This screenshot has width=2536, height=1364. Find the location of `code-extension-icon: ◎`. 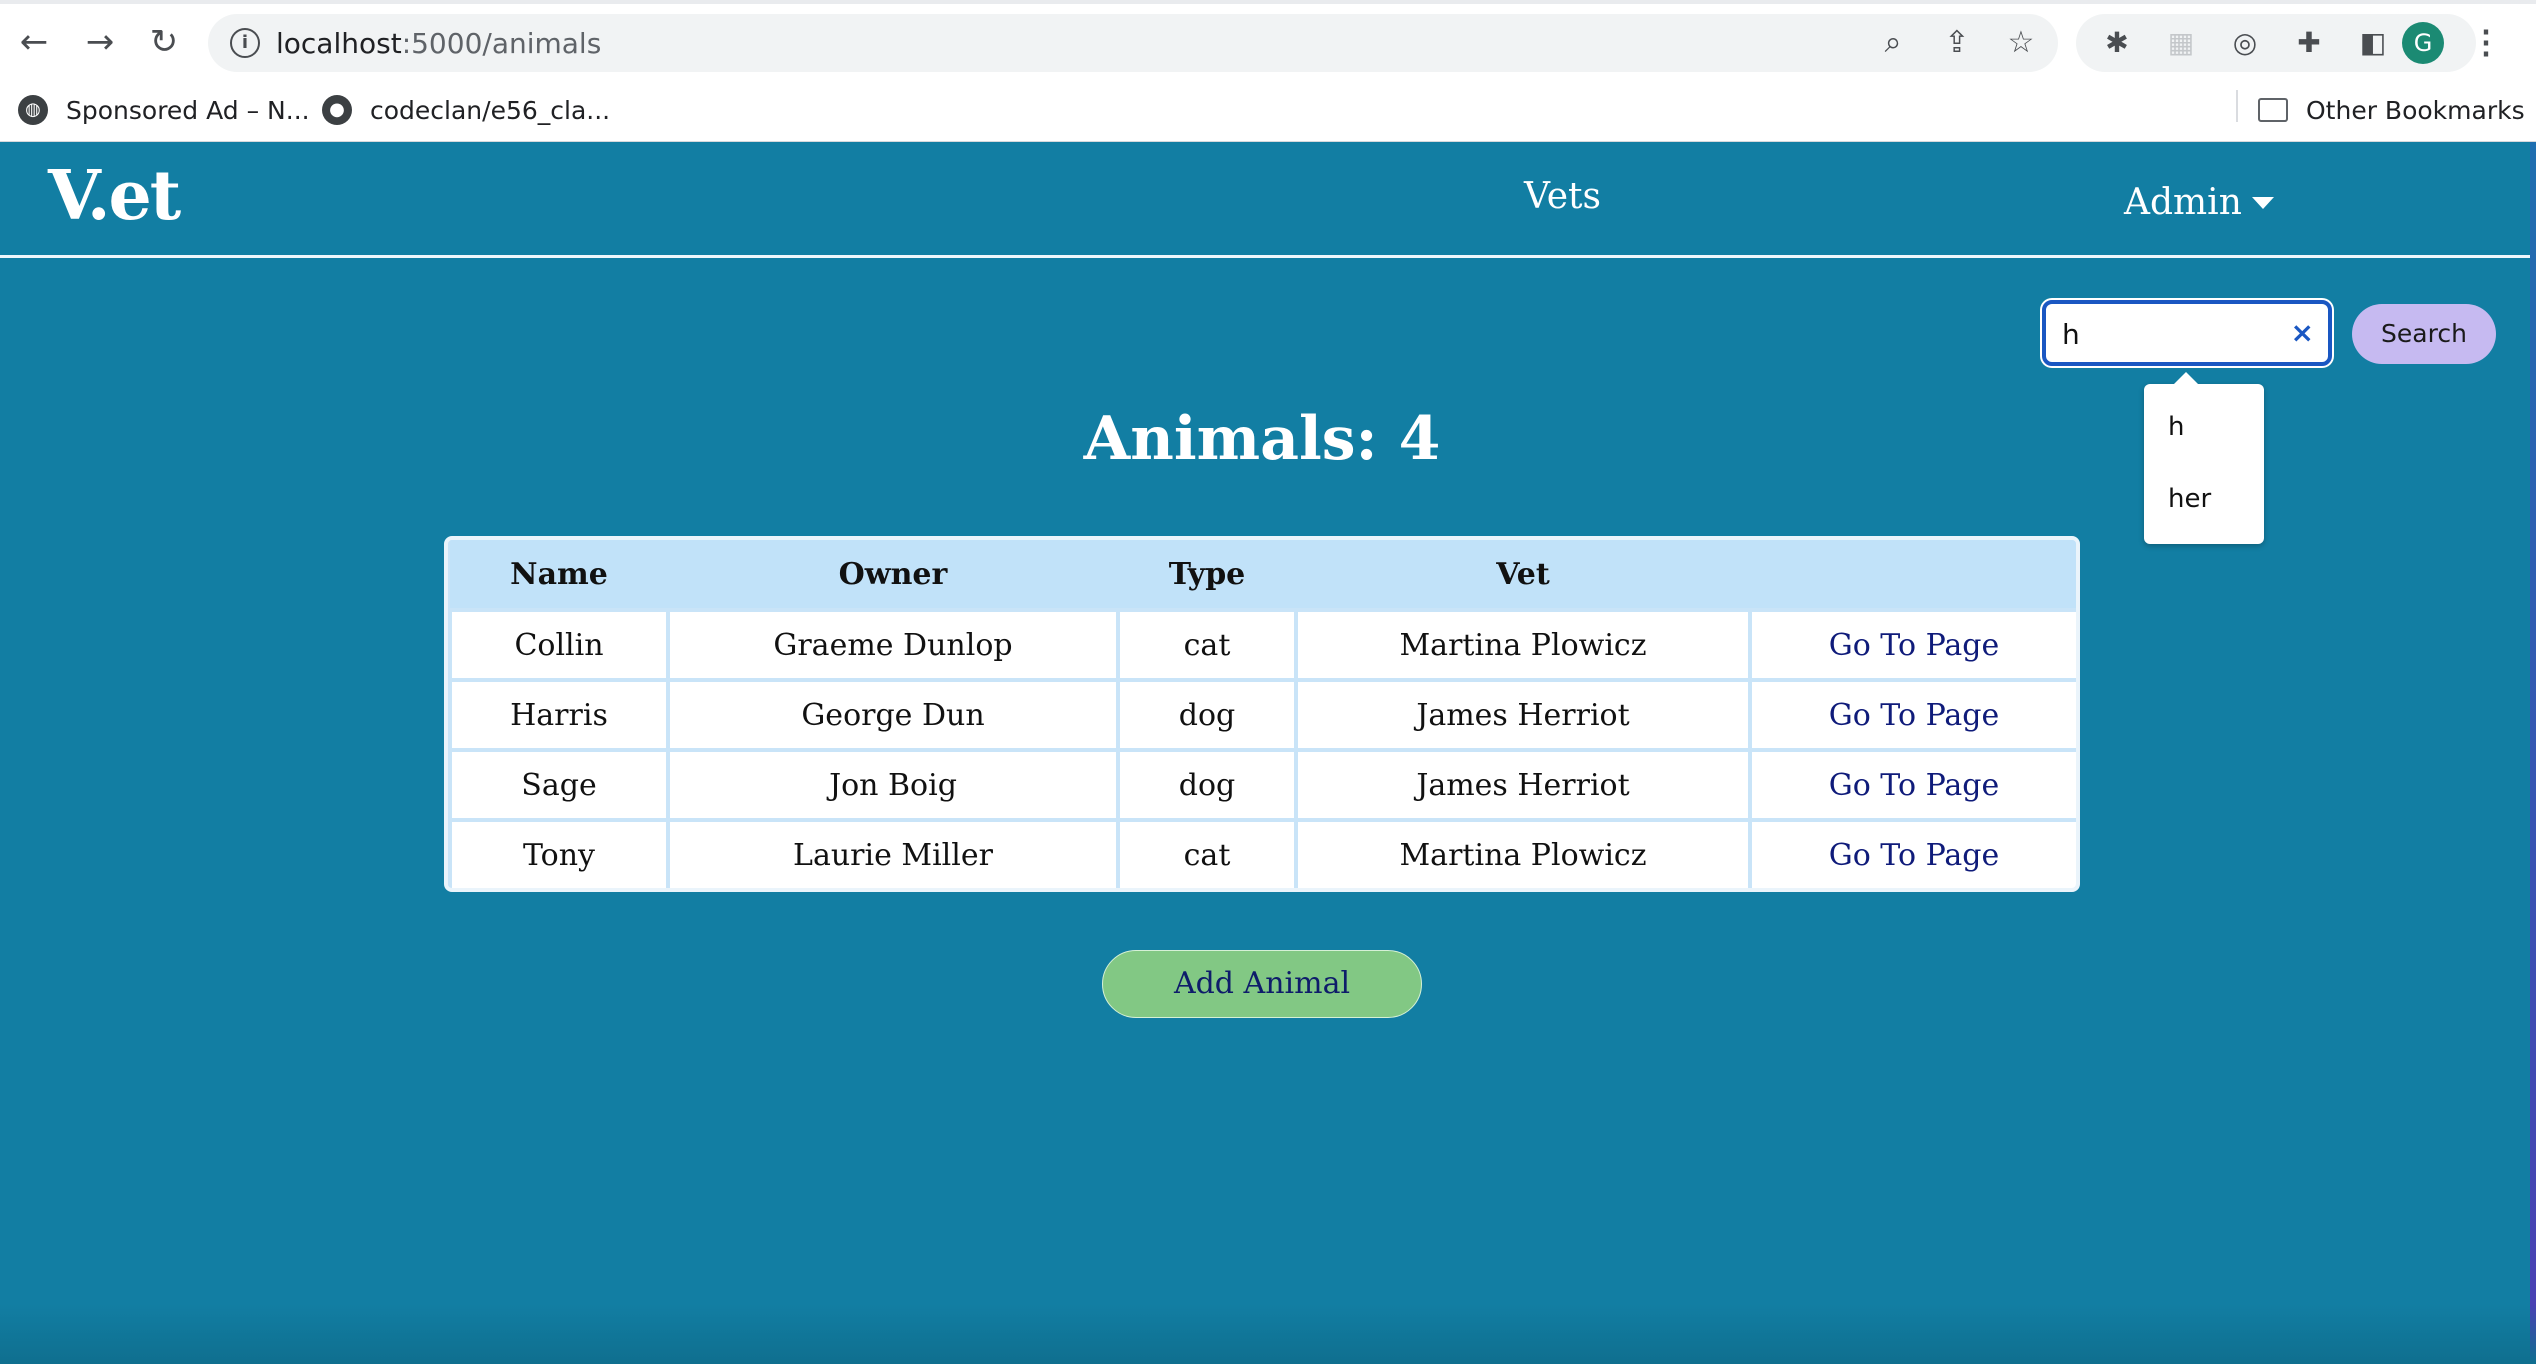

code-extension-icon: ◎ is located at coordinates (2245, 43).